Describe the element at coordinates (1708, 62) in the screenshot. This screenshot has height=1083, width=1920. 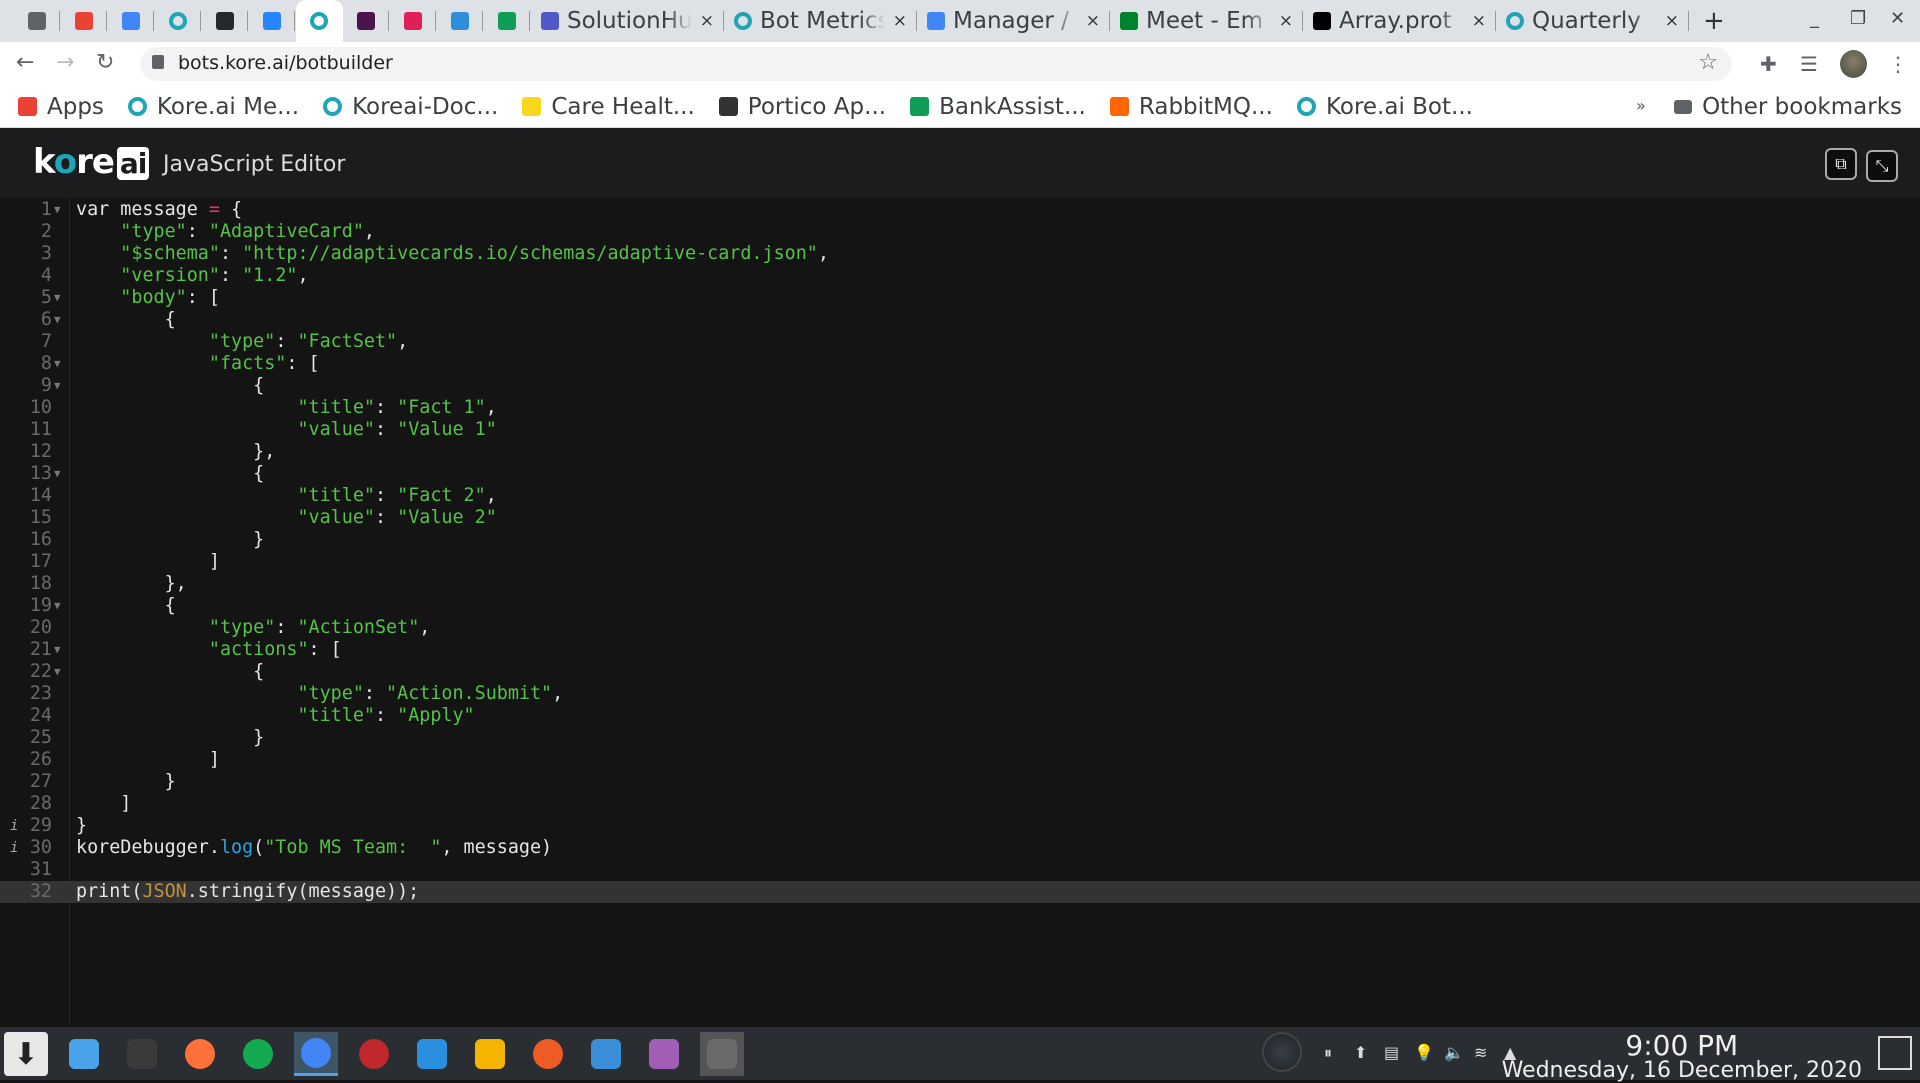
I see `bookmark-star-icon: ☆` at that location.